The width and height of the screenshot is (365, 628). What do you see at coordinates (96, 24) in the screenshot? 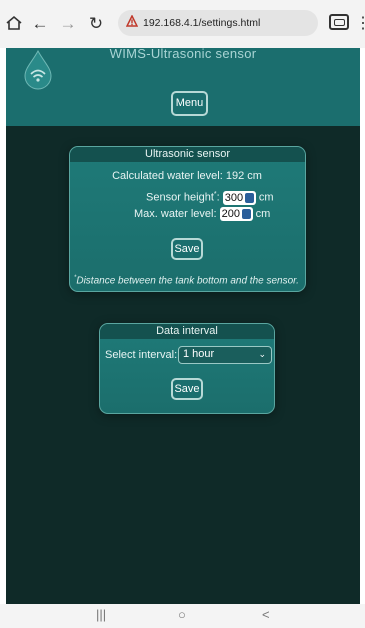
I see `reload-icon: ↻` at bounding box center [96, 24].